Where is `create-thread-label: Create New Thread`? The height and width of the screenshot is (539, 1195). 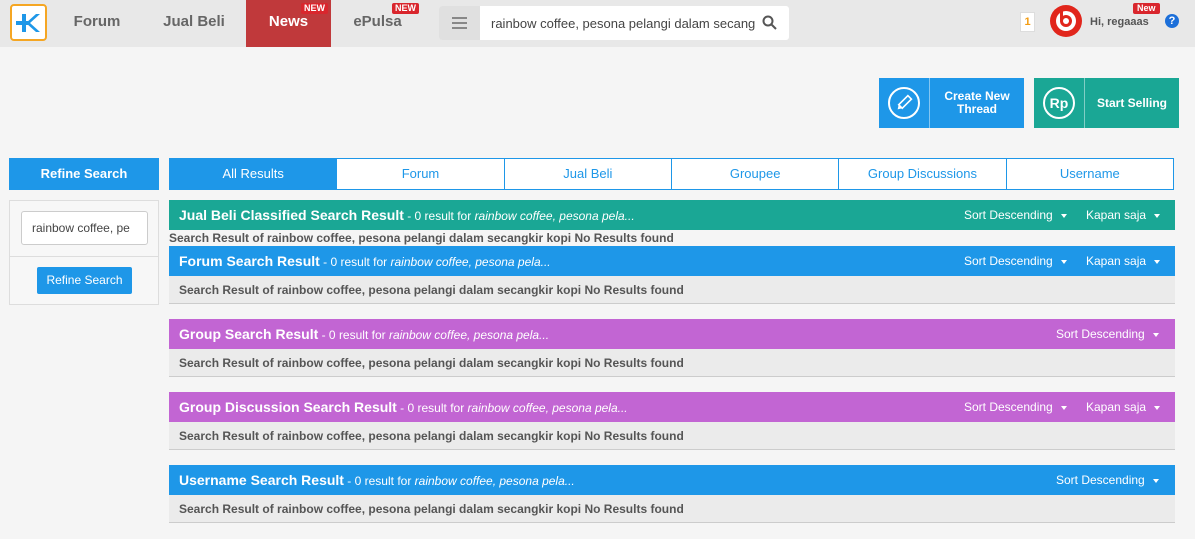 create-thread-label: Create New Thread is located at coordinates (977, 102).